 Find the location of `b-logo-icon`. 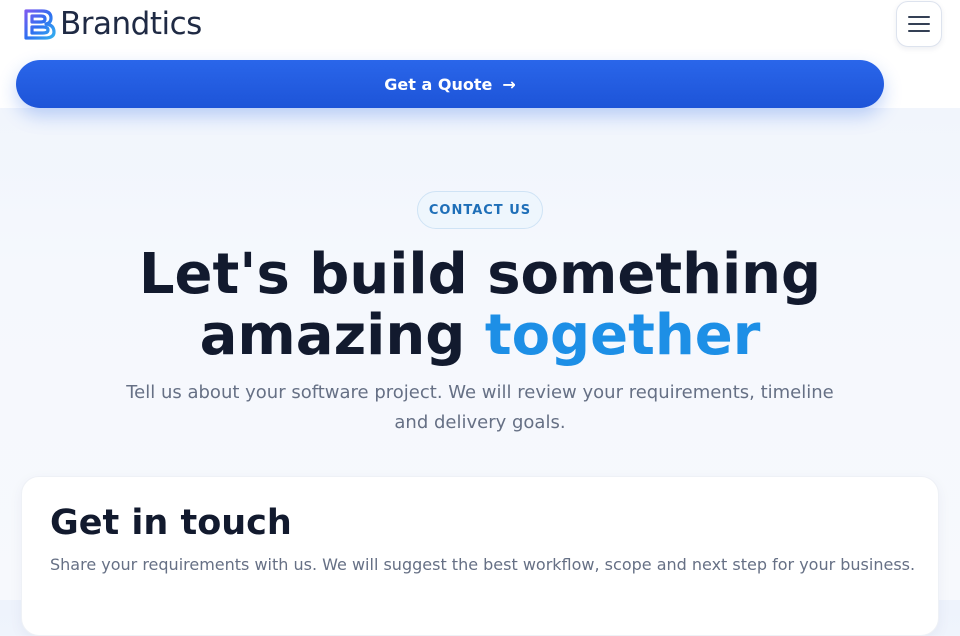

b-logo-icon is located at coordinates (40, 24).